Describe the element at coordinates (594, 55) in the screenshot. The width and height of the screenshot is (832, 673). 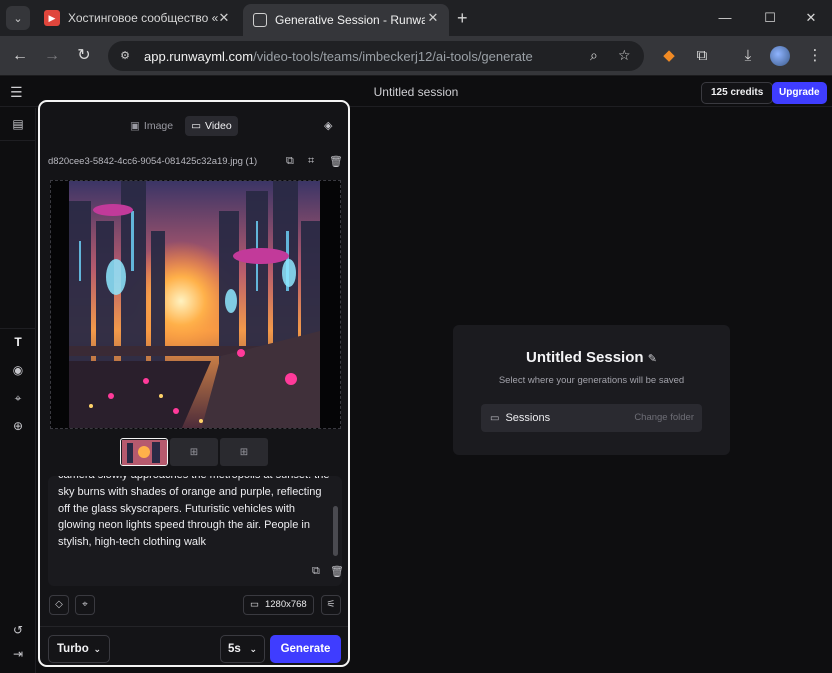
I see `zoom-icon: ⌕` at that location.